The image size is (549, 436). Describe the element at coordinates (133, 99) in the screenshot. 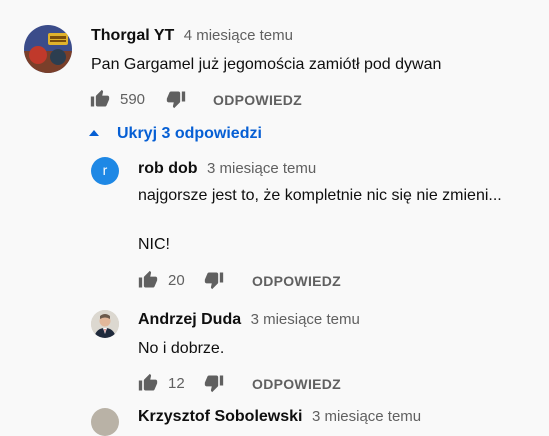

I see `like-count: 590` at that location.